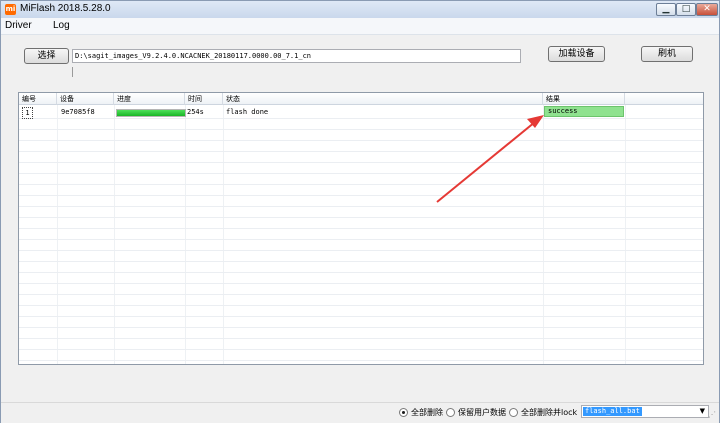  I want to click on menu-bar: Driver Log, so click(360, 26).